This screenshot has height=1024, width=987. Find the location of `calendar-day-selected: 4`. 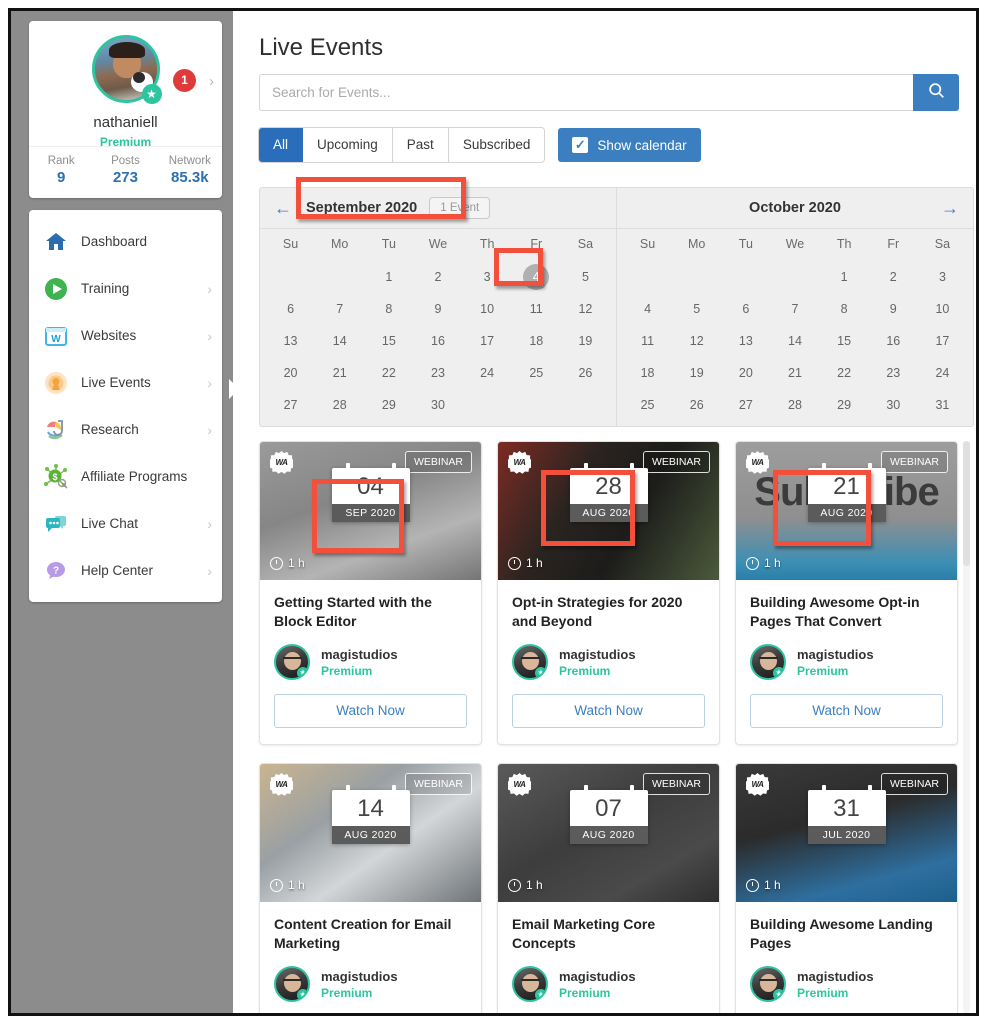

calendar-day-selected: 4 is located at coordinates (536, 277).